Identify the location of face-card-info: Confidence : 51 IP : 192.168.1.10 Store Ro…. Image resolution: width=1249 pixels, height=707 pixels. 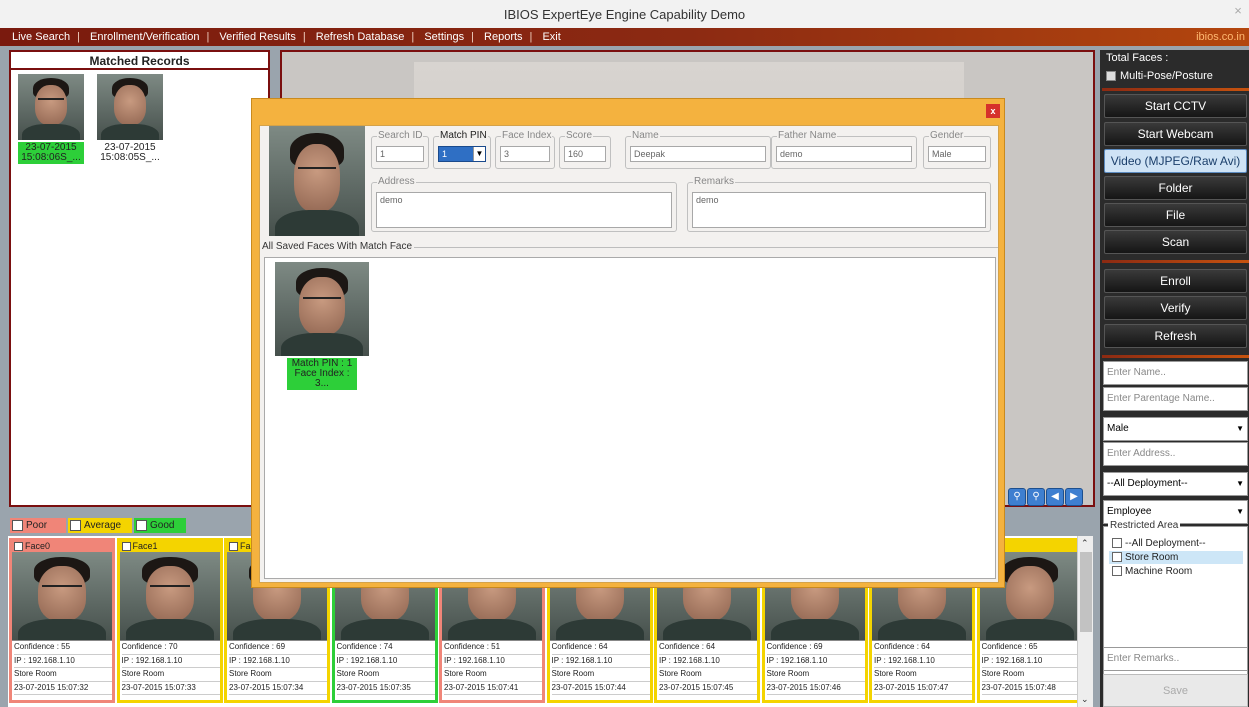
(492, 667).